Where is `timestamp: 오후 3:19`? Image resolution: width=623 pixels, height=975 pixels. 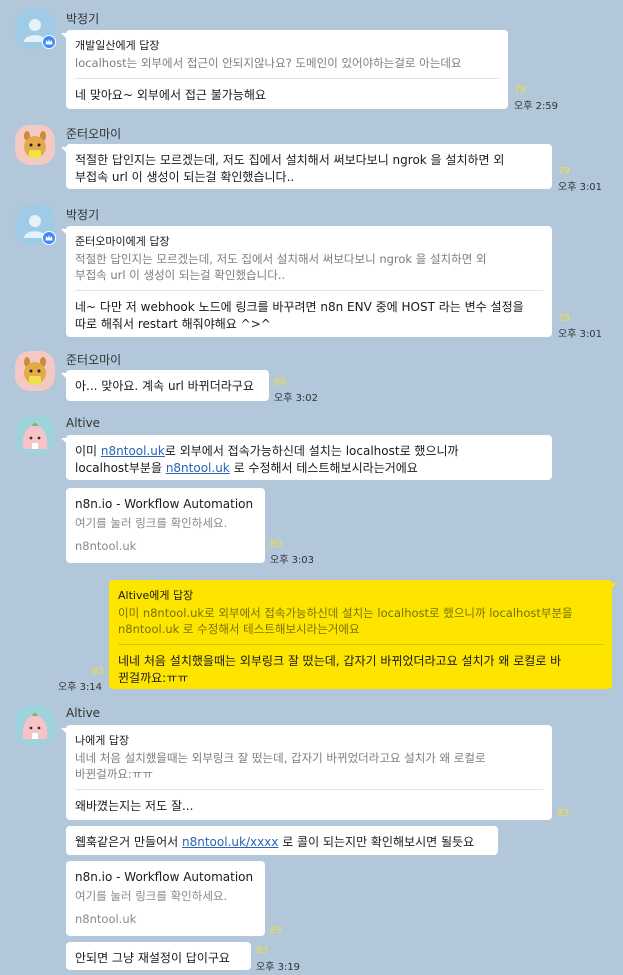
timestamp: 오후 3:19 is located at coordinates (278, 967).